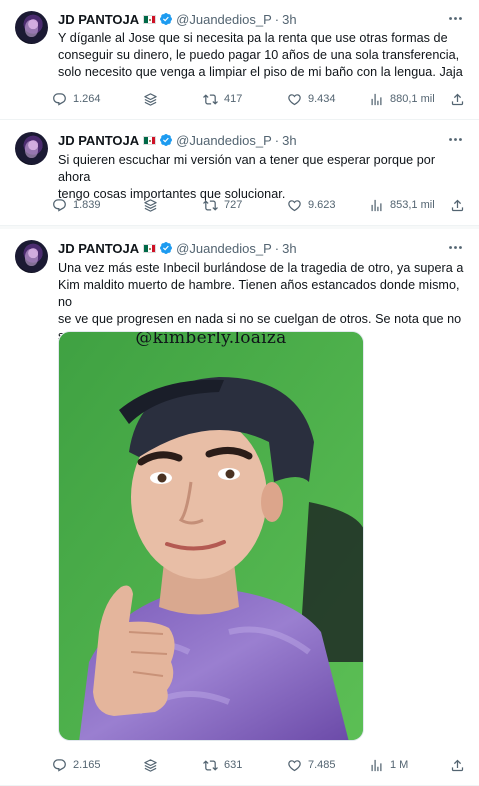  Describe the element at coordinates (322, 205) in the screenshot. I see `like-count: 9.623` at that location.